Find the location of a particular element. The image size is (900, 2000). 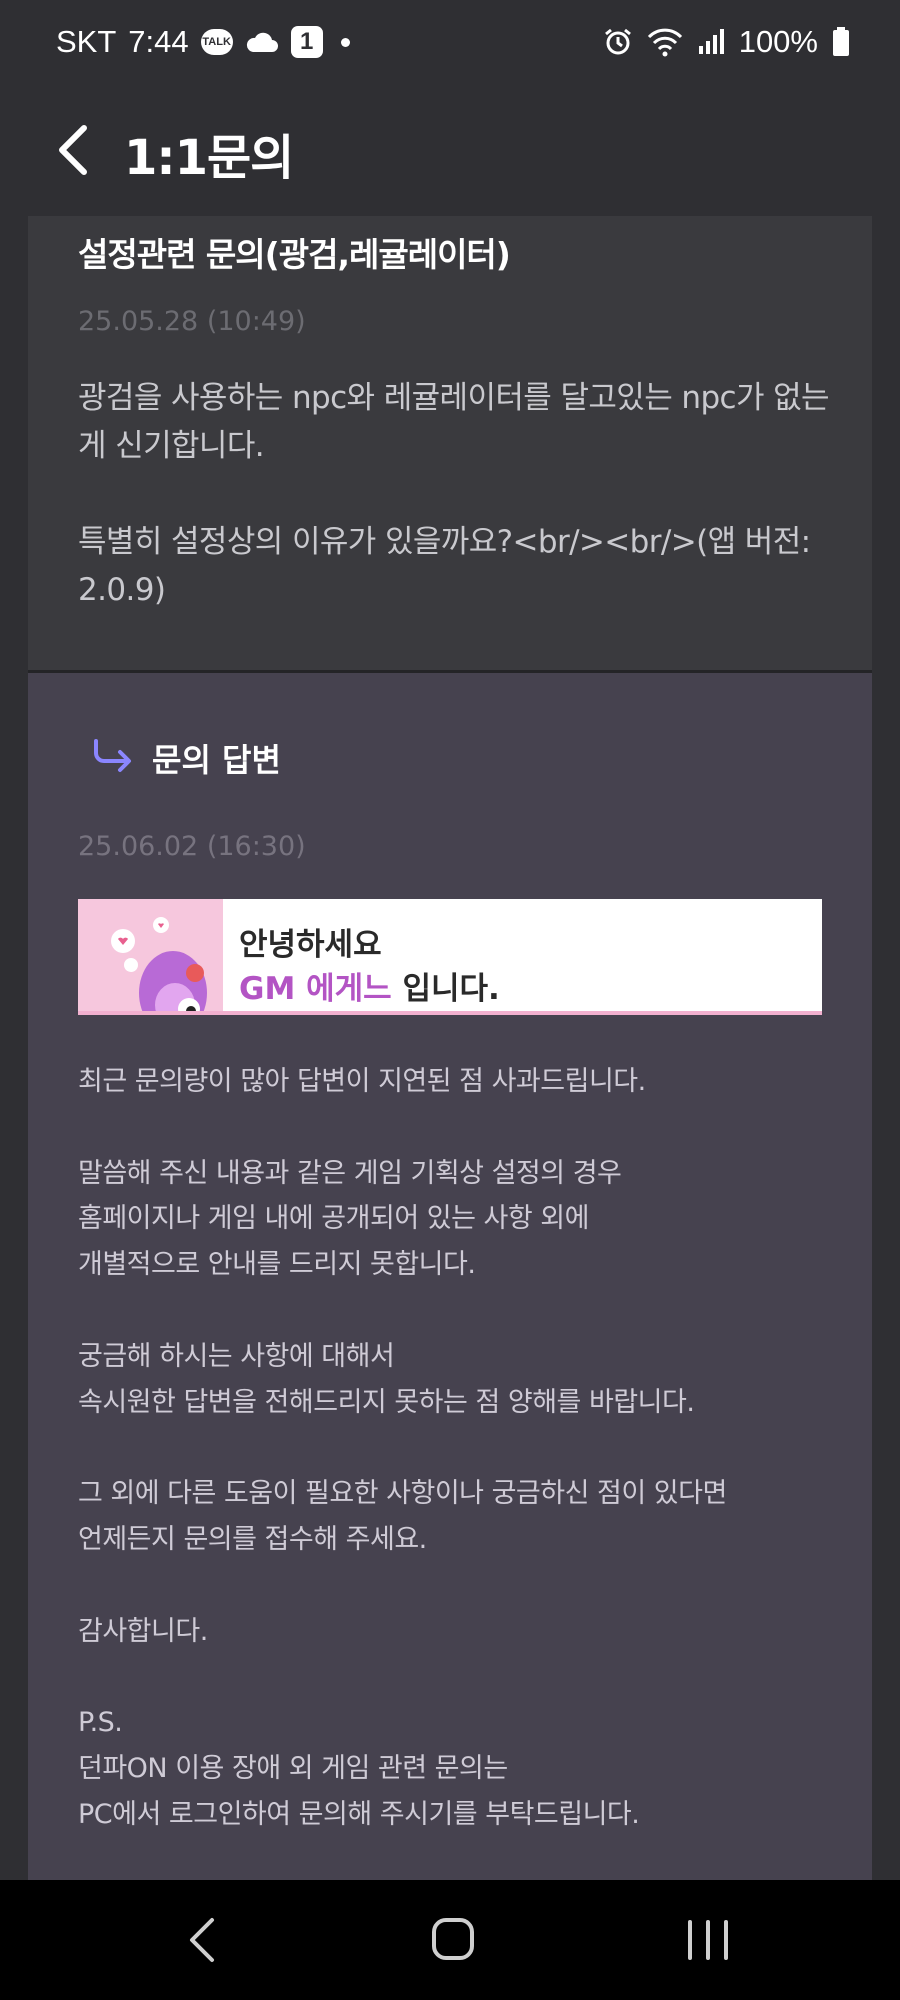

system-nav-bar is located at coordinates (450, 1940).